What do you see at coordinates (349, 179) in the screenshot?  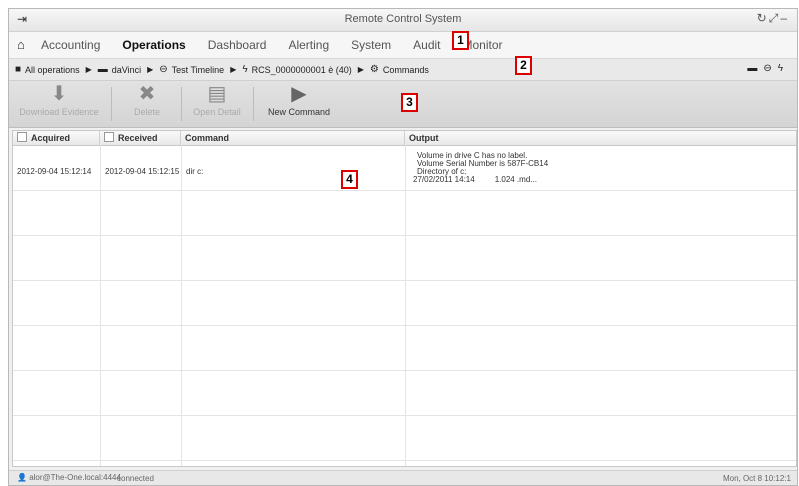 I see `callout-4: 4` at bounding box center [349, 179].